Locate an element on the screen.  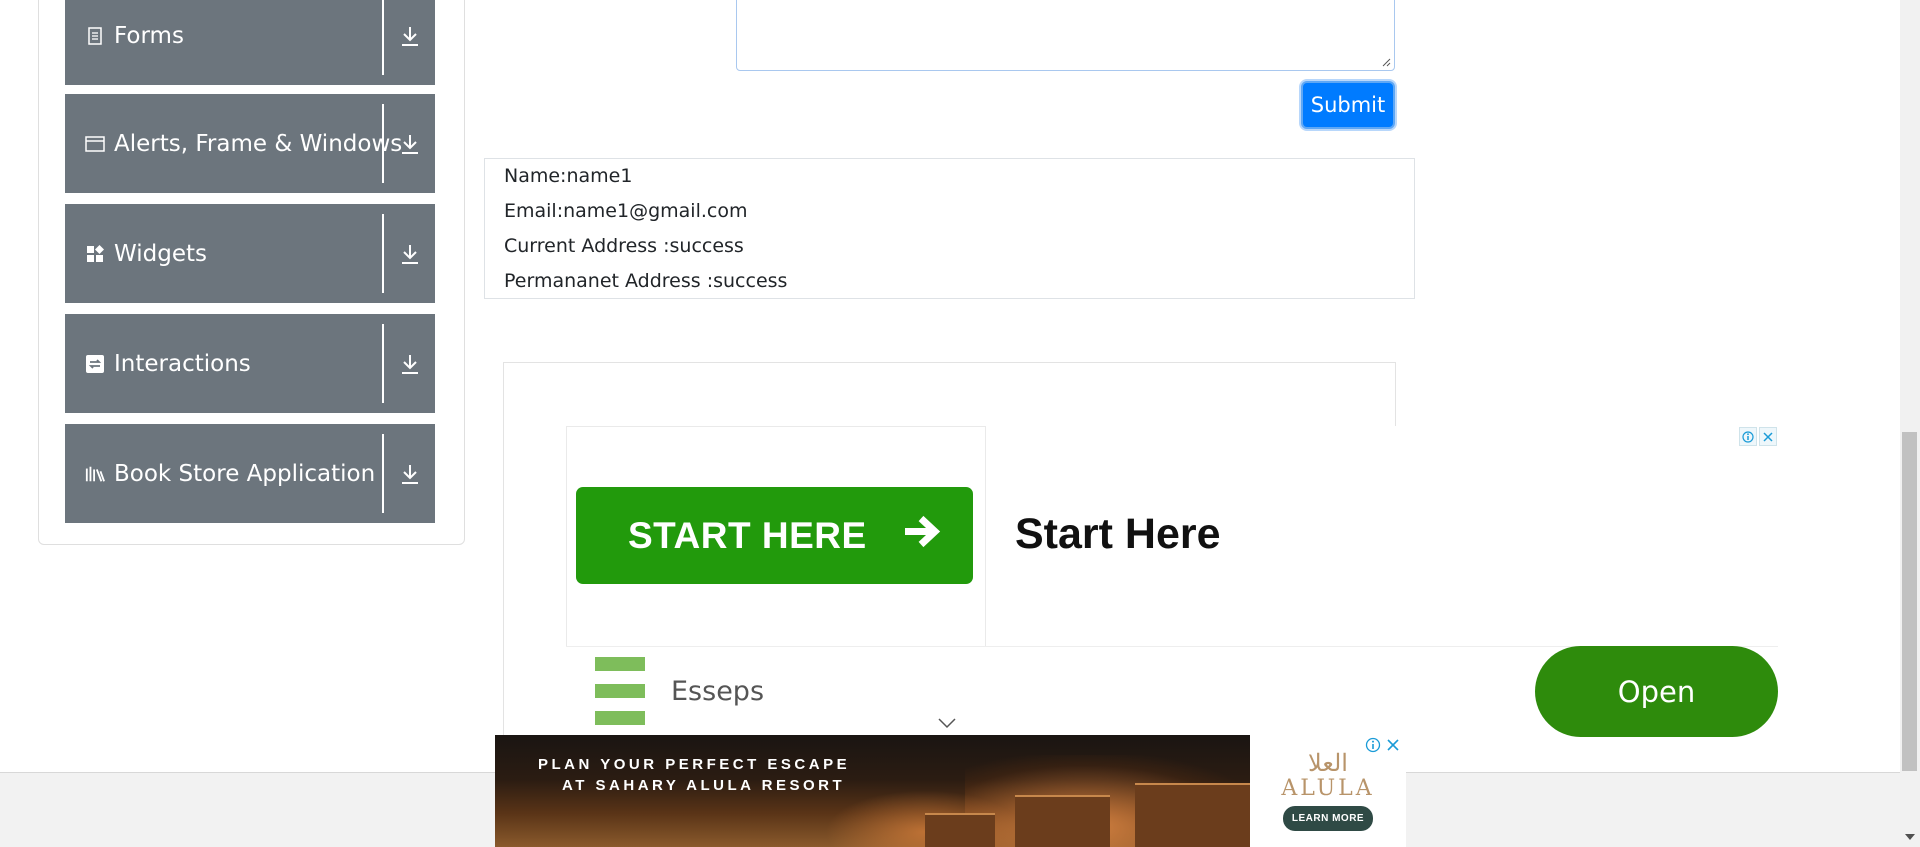
banner-ad-choices is located at coordinates (1385, 745).